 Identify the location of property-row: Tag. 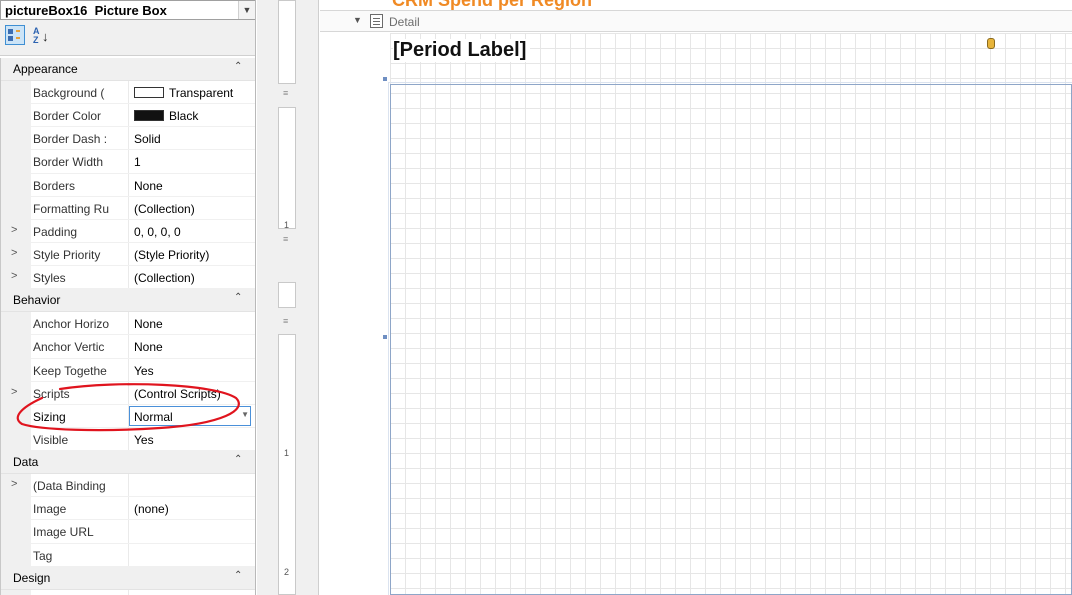
(128, 555).